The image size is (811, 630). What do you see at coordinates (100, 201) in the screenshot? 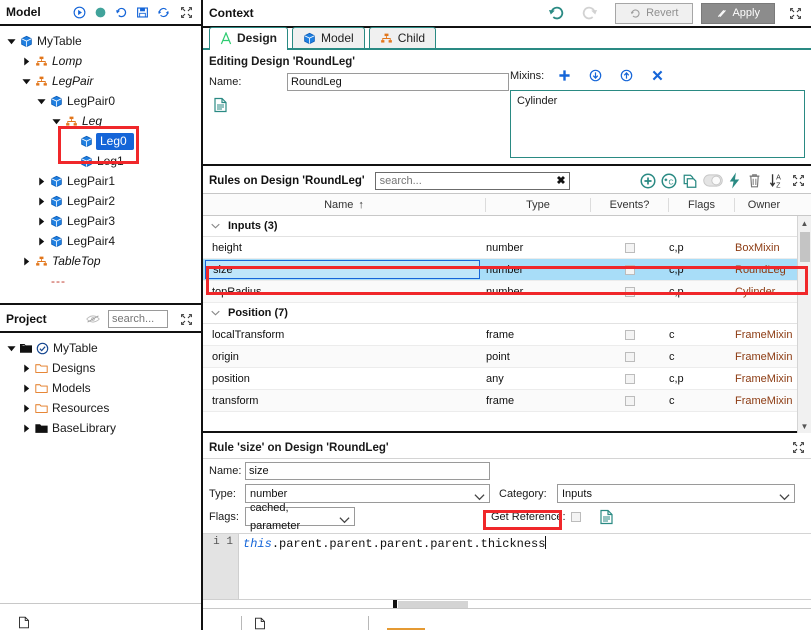
I see `model-tree-item-legpair2: LegPair2` at bounding box center [100, 201].